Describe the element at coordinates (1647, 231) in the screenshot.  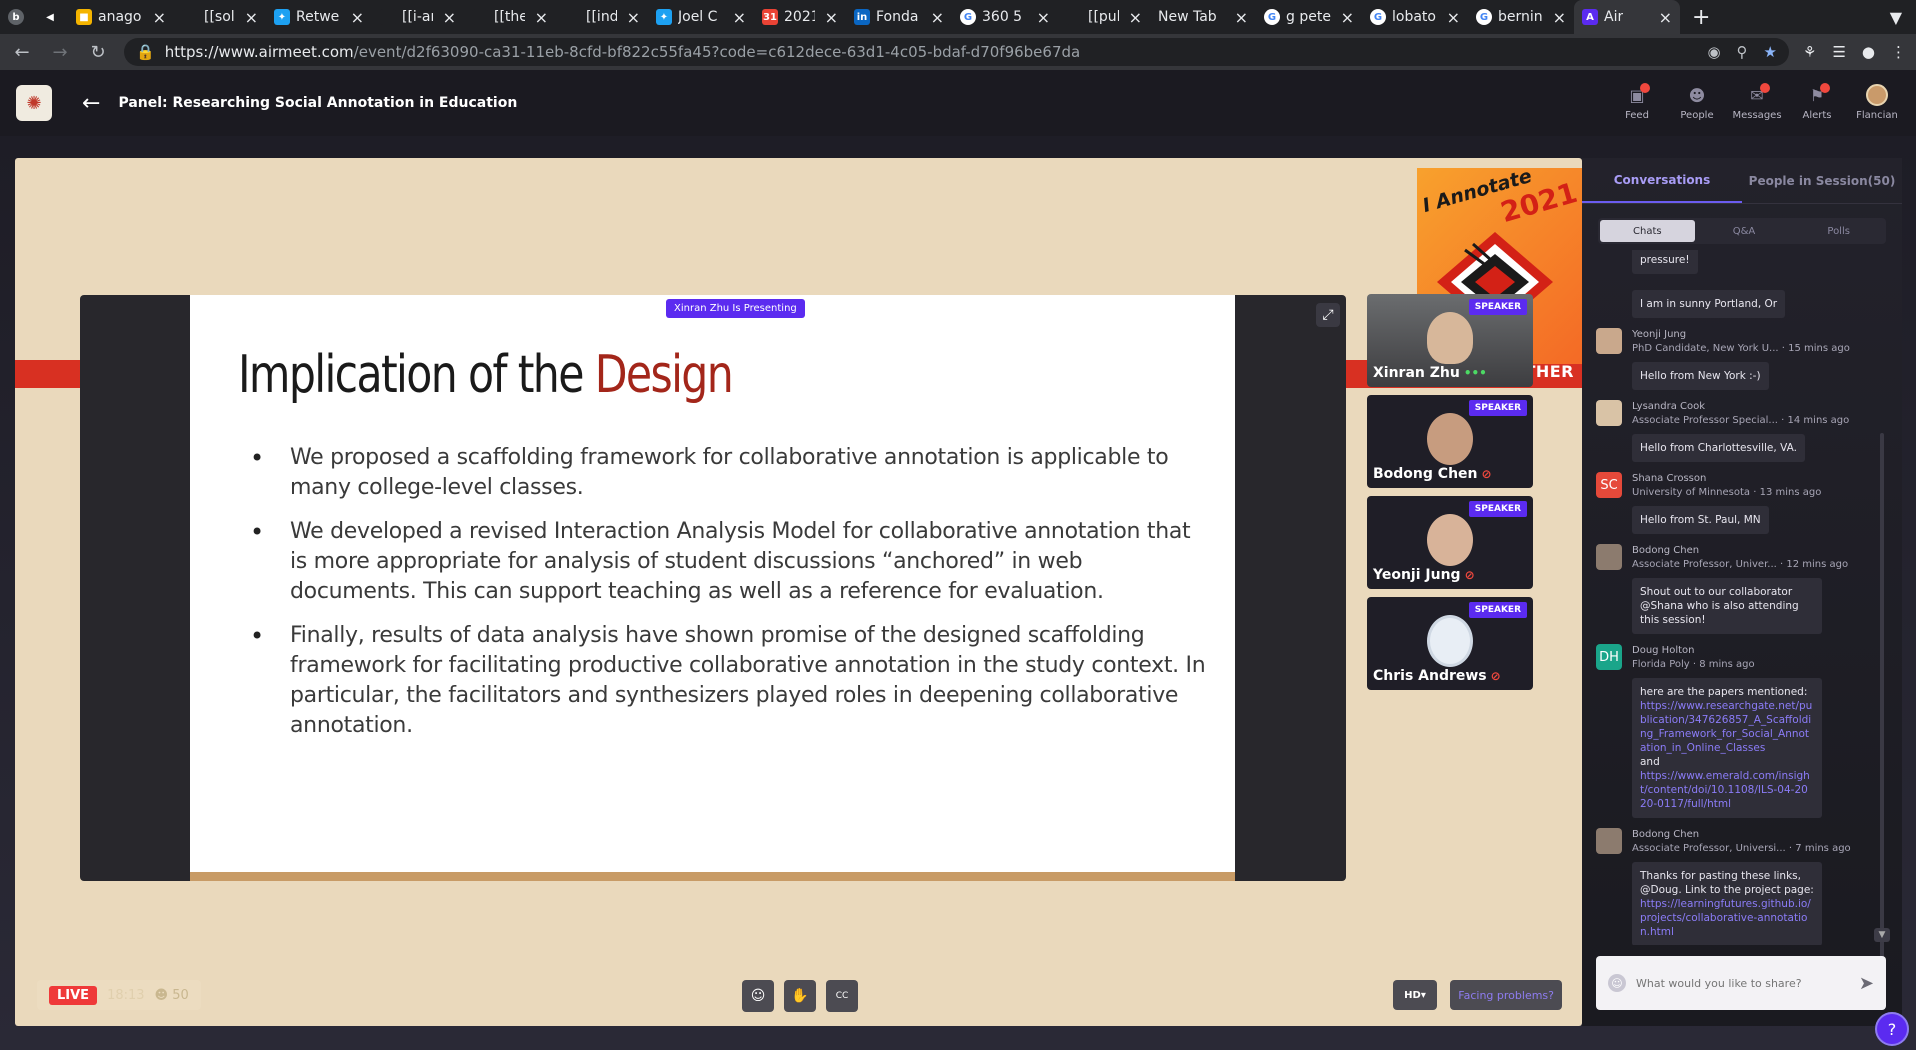
I see `subtab-chats: Chats` at that location.